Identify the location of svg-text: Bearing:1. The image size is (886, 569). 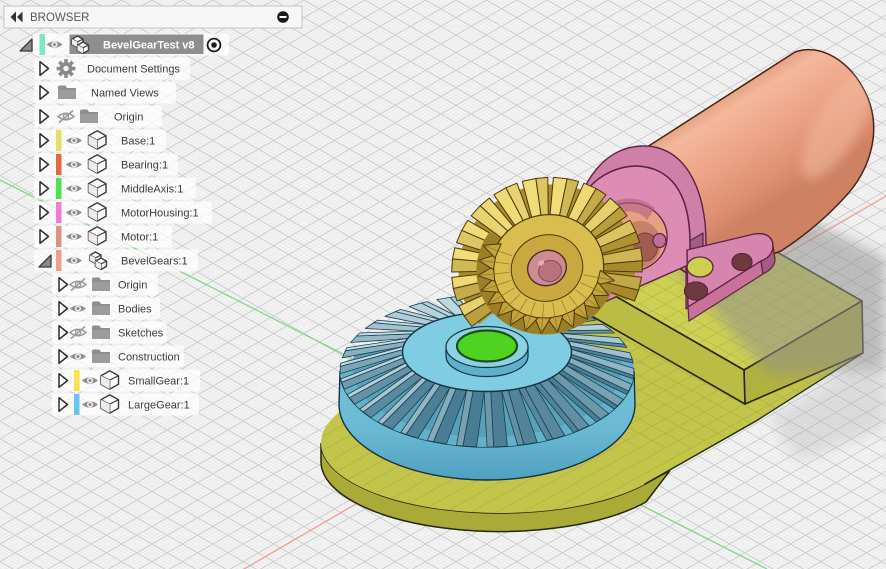
(144, 166).